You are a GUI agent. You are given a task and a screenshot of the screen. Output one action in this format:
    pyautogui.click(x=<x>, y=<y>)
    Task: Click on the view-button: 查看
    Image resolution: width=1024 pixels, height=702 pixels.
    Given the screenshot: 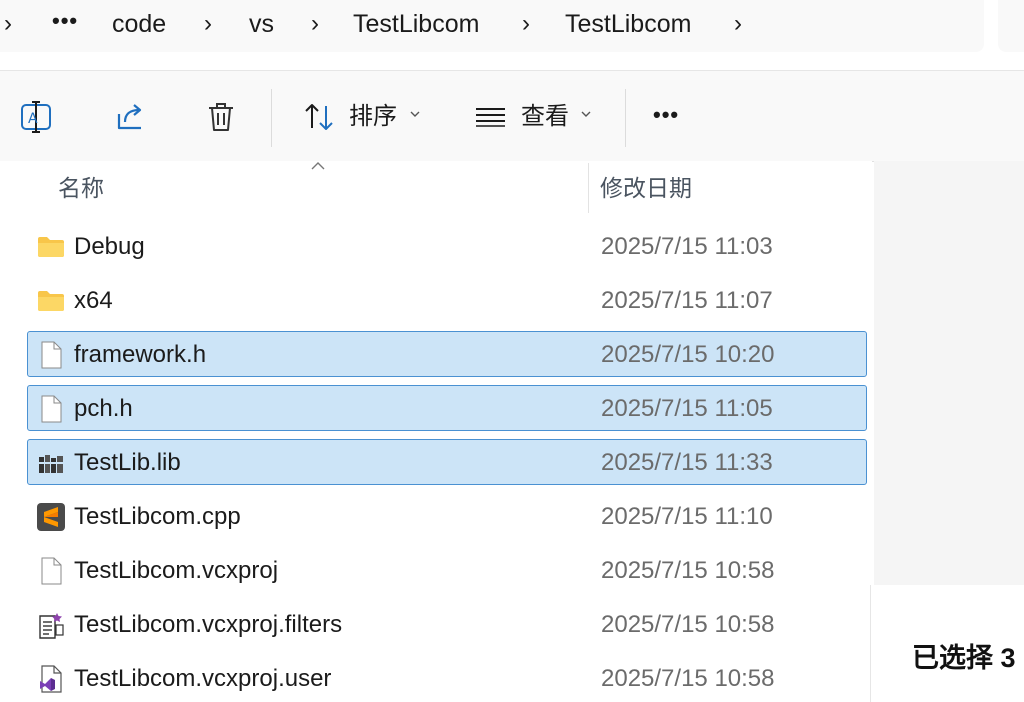 What is the action you would take?
    pyautogui.click(x=545, y=117)
    